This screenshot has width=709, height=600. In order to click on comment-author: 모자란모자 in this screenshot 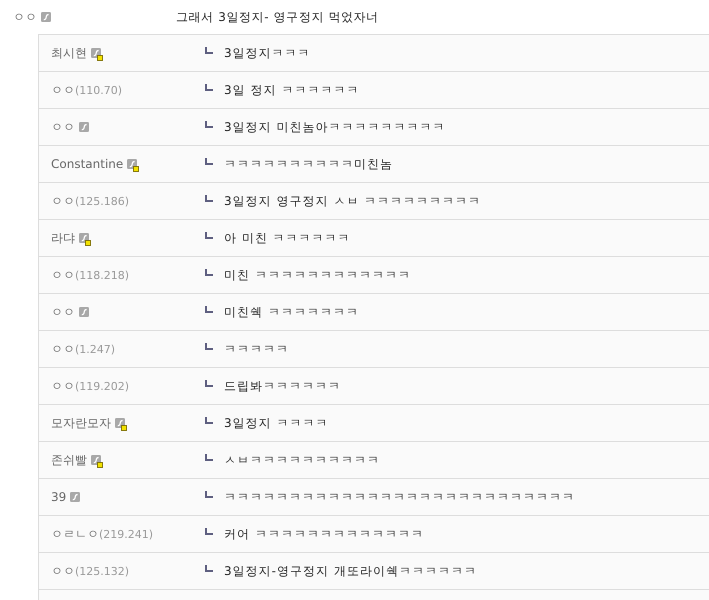, I will do `click(81, 423)`.